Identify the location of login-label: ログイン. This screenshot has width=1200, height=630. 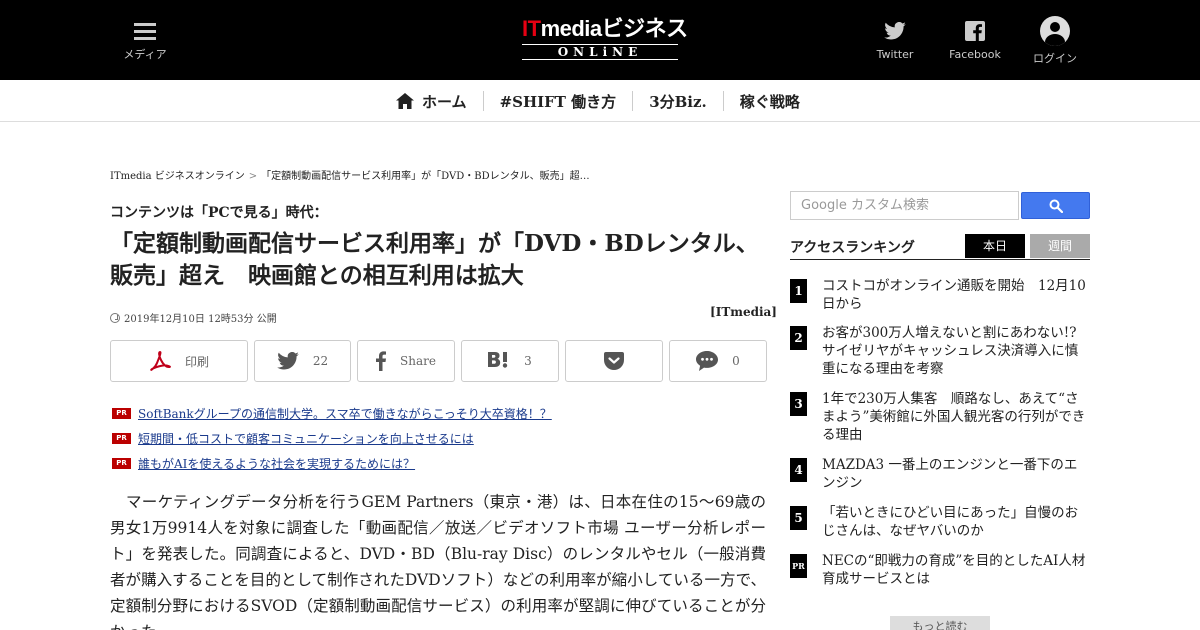
(1055, 58).